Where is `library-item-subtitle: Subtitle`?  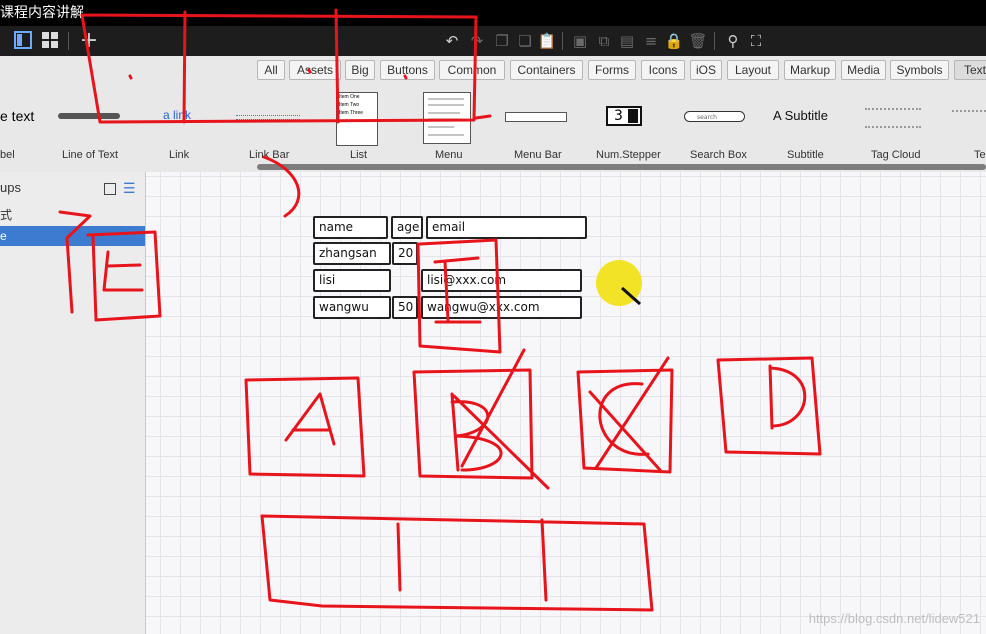 library-item-subtitle: Subtitle is located at coordinates (805, 155).